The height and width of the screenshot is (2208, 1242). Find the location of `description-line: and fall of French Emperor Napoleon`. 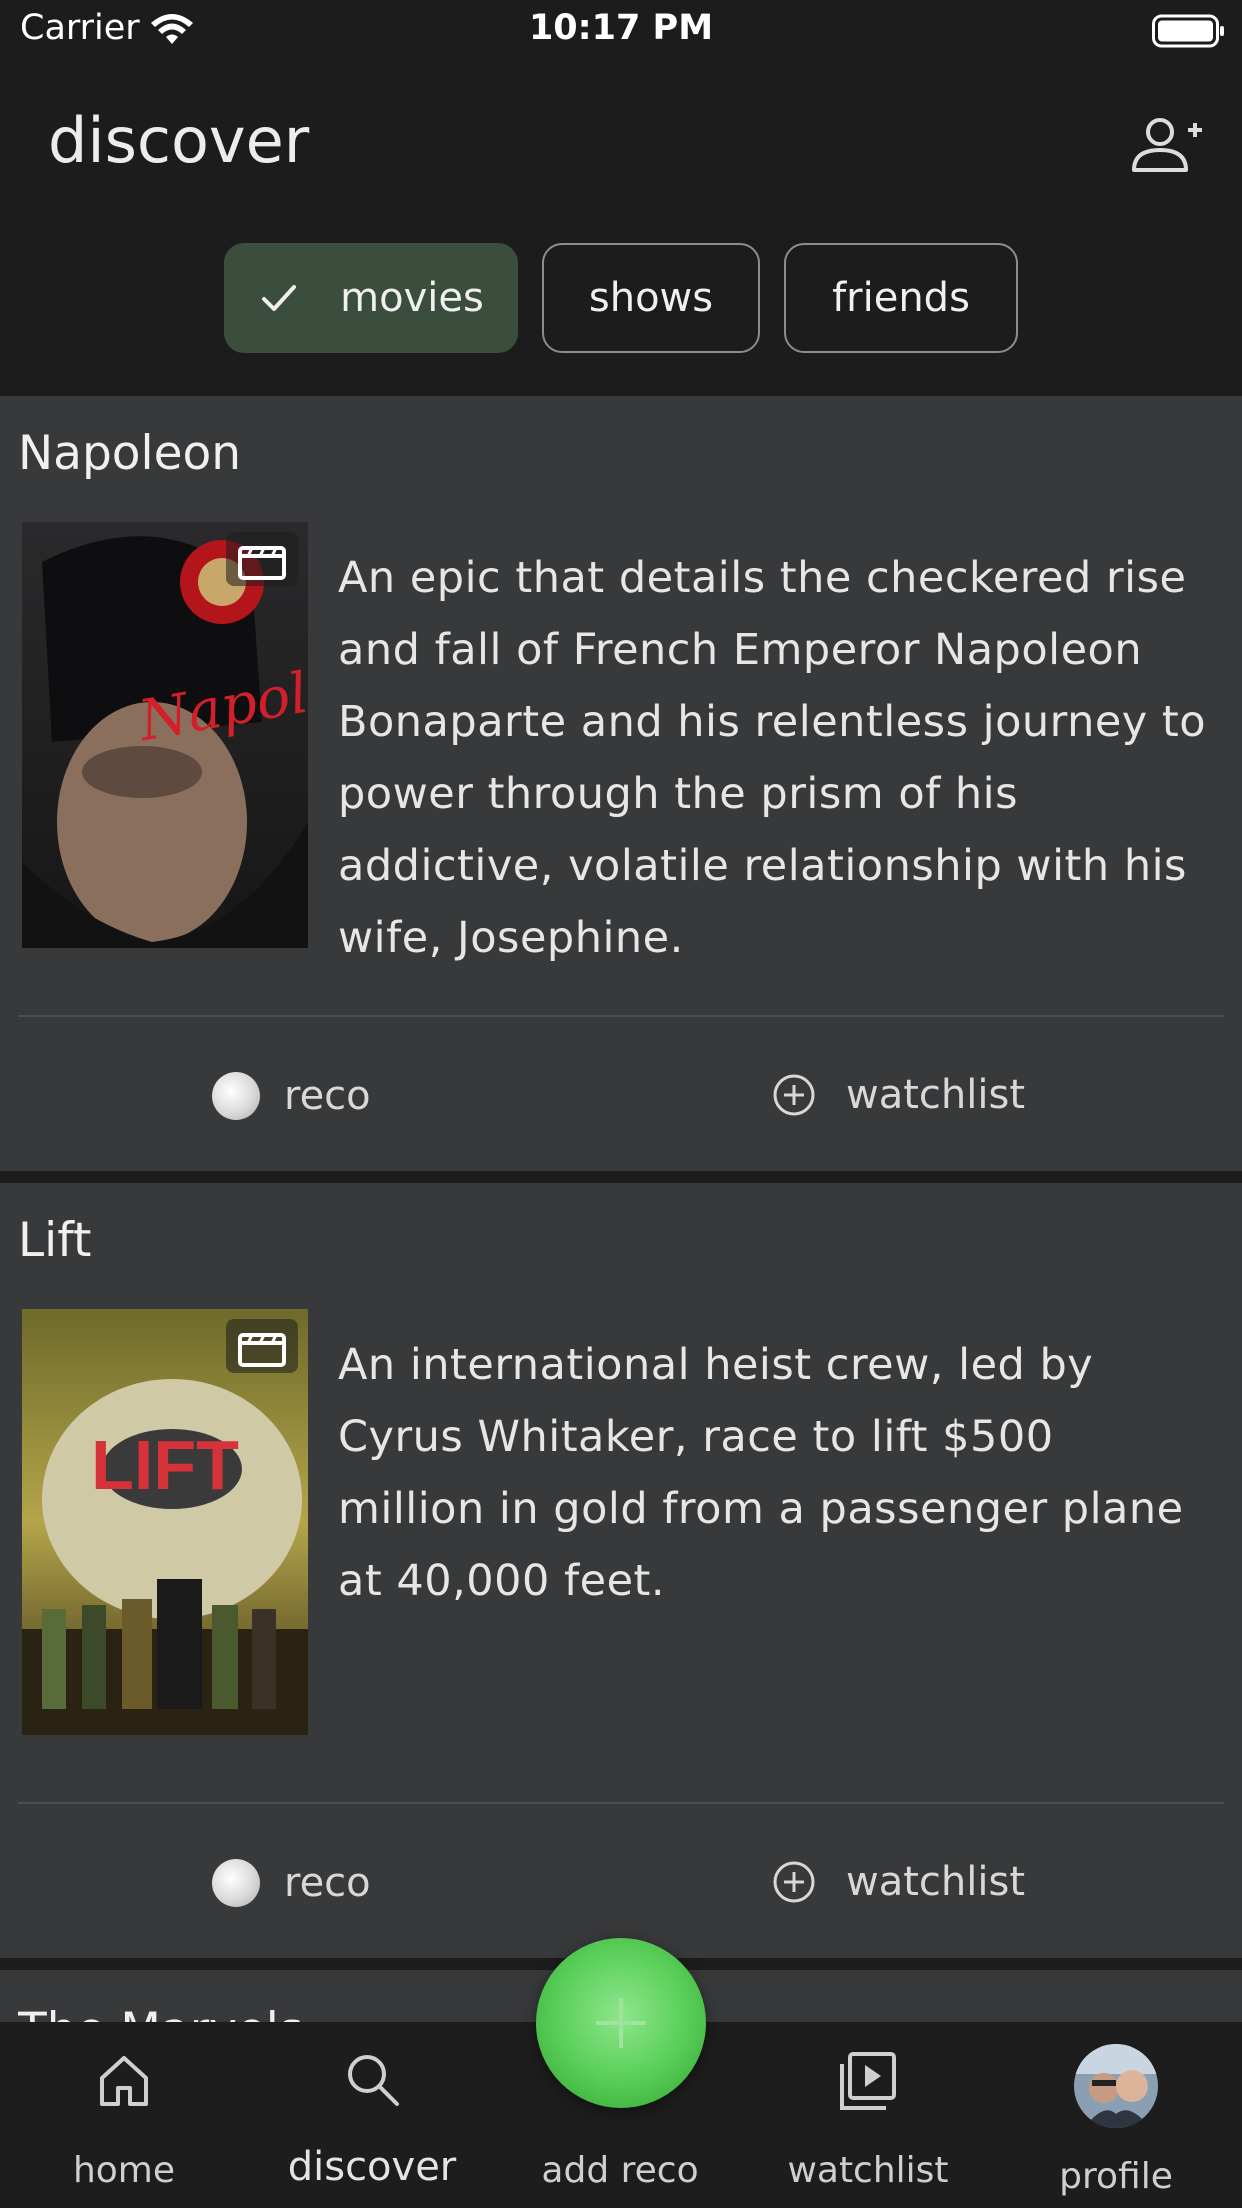

description-line: and fall of French Emperor Napoleon is located at coordinates (740, 650).